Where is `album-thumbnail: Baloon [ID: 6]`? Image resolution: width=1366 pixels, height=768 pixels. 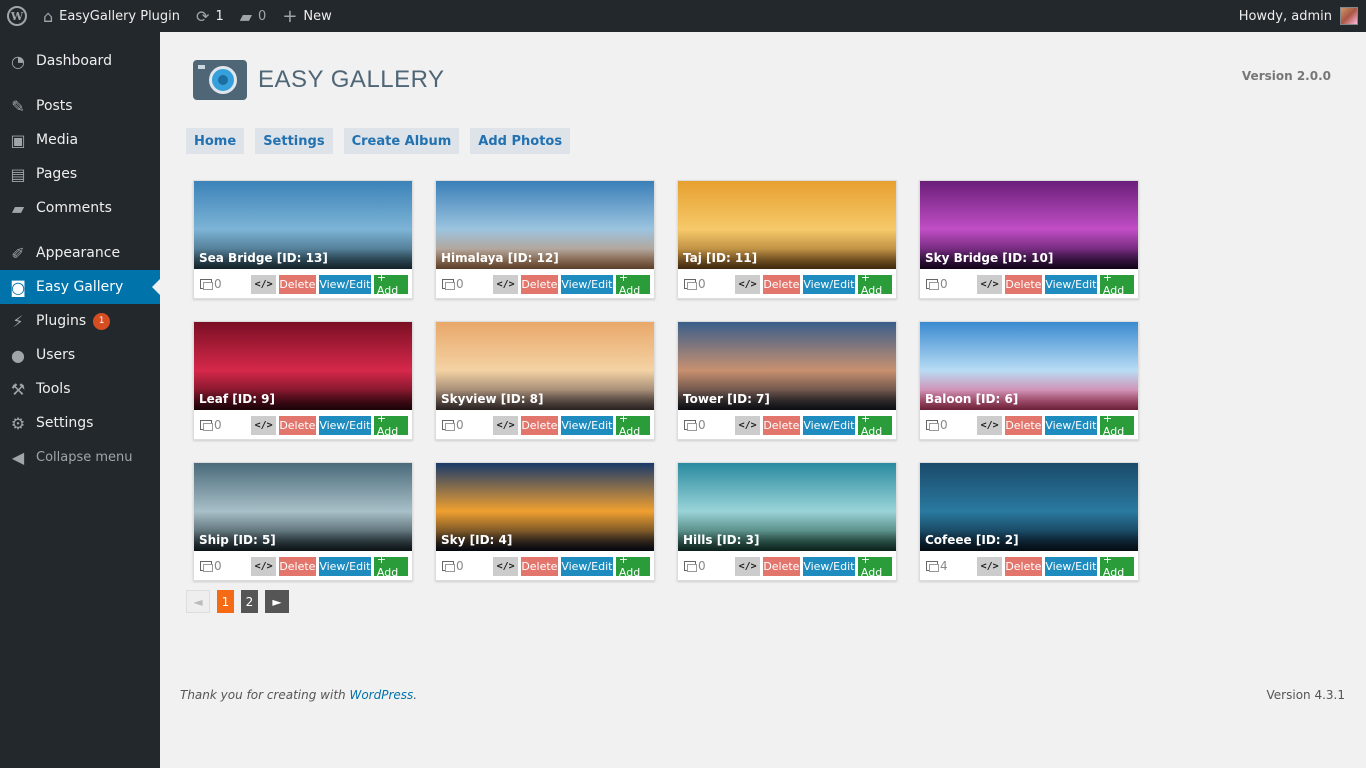 album-thumbnail: Baloon [ID: 6] is located at coordinates (1029, 366).